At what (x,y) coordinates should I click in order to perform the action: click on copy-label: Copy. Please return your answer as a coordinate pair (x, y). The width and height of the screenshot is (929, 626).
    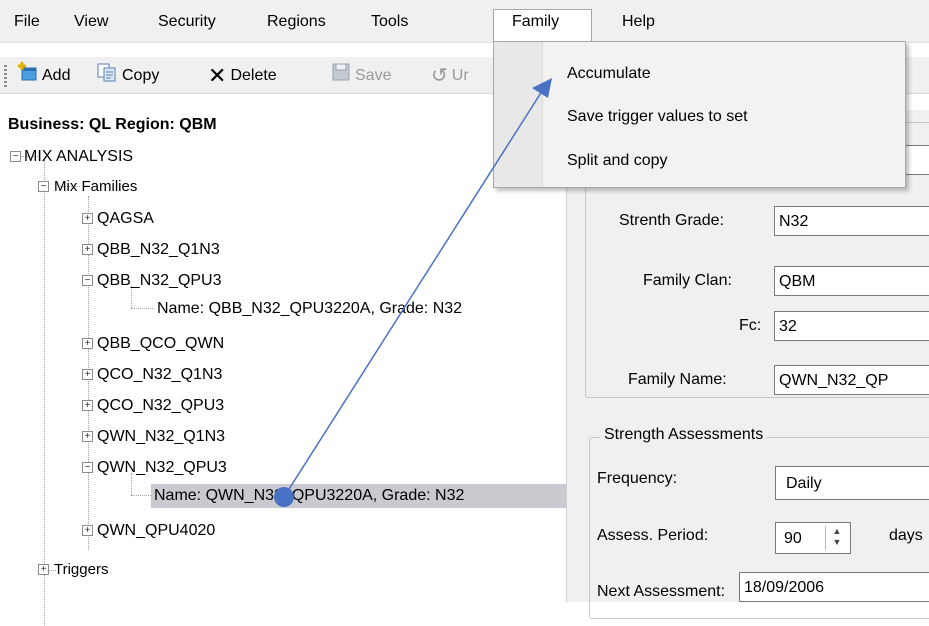
    Looking at the image, I should click on (141, 75).